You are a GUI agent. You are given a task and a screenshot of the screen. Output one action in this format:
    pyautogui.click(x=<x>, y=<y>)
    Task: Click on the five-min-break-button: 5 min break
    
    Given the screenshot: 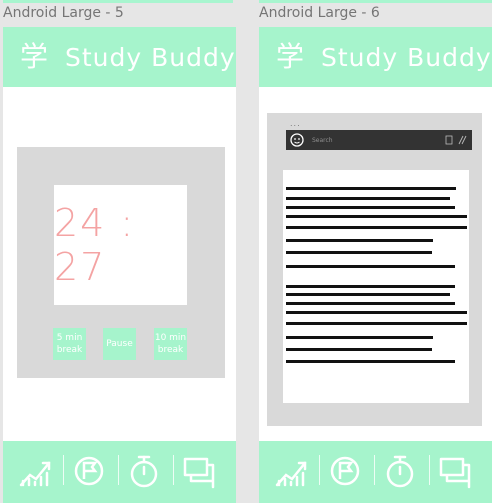 What is the action you would take?
    pyautogui.click(x=69, y=344)
    